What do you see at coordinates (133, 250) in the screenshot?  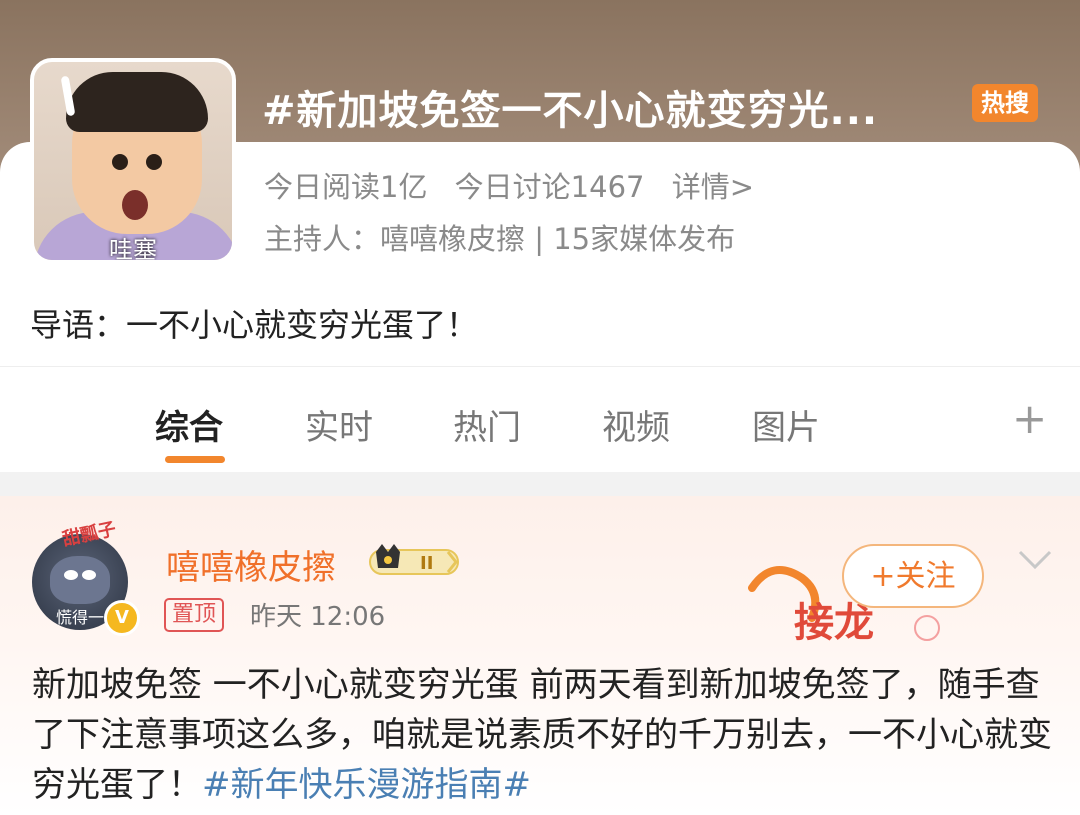 I see `avatar-caption: 哇塞` at bounding box center [133, 250].